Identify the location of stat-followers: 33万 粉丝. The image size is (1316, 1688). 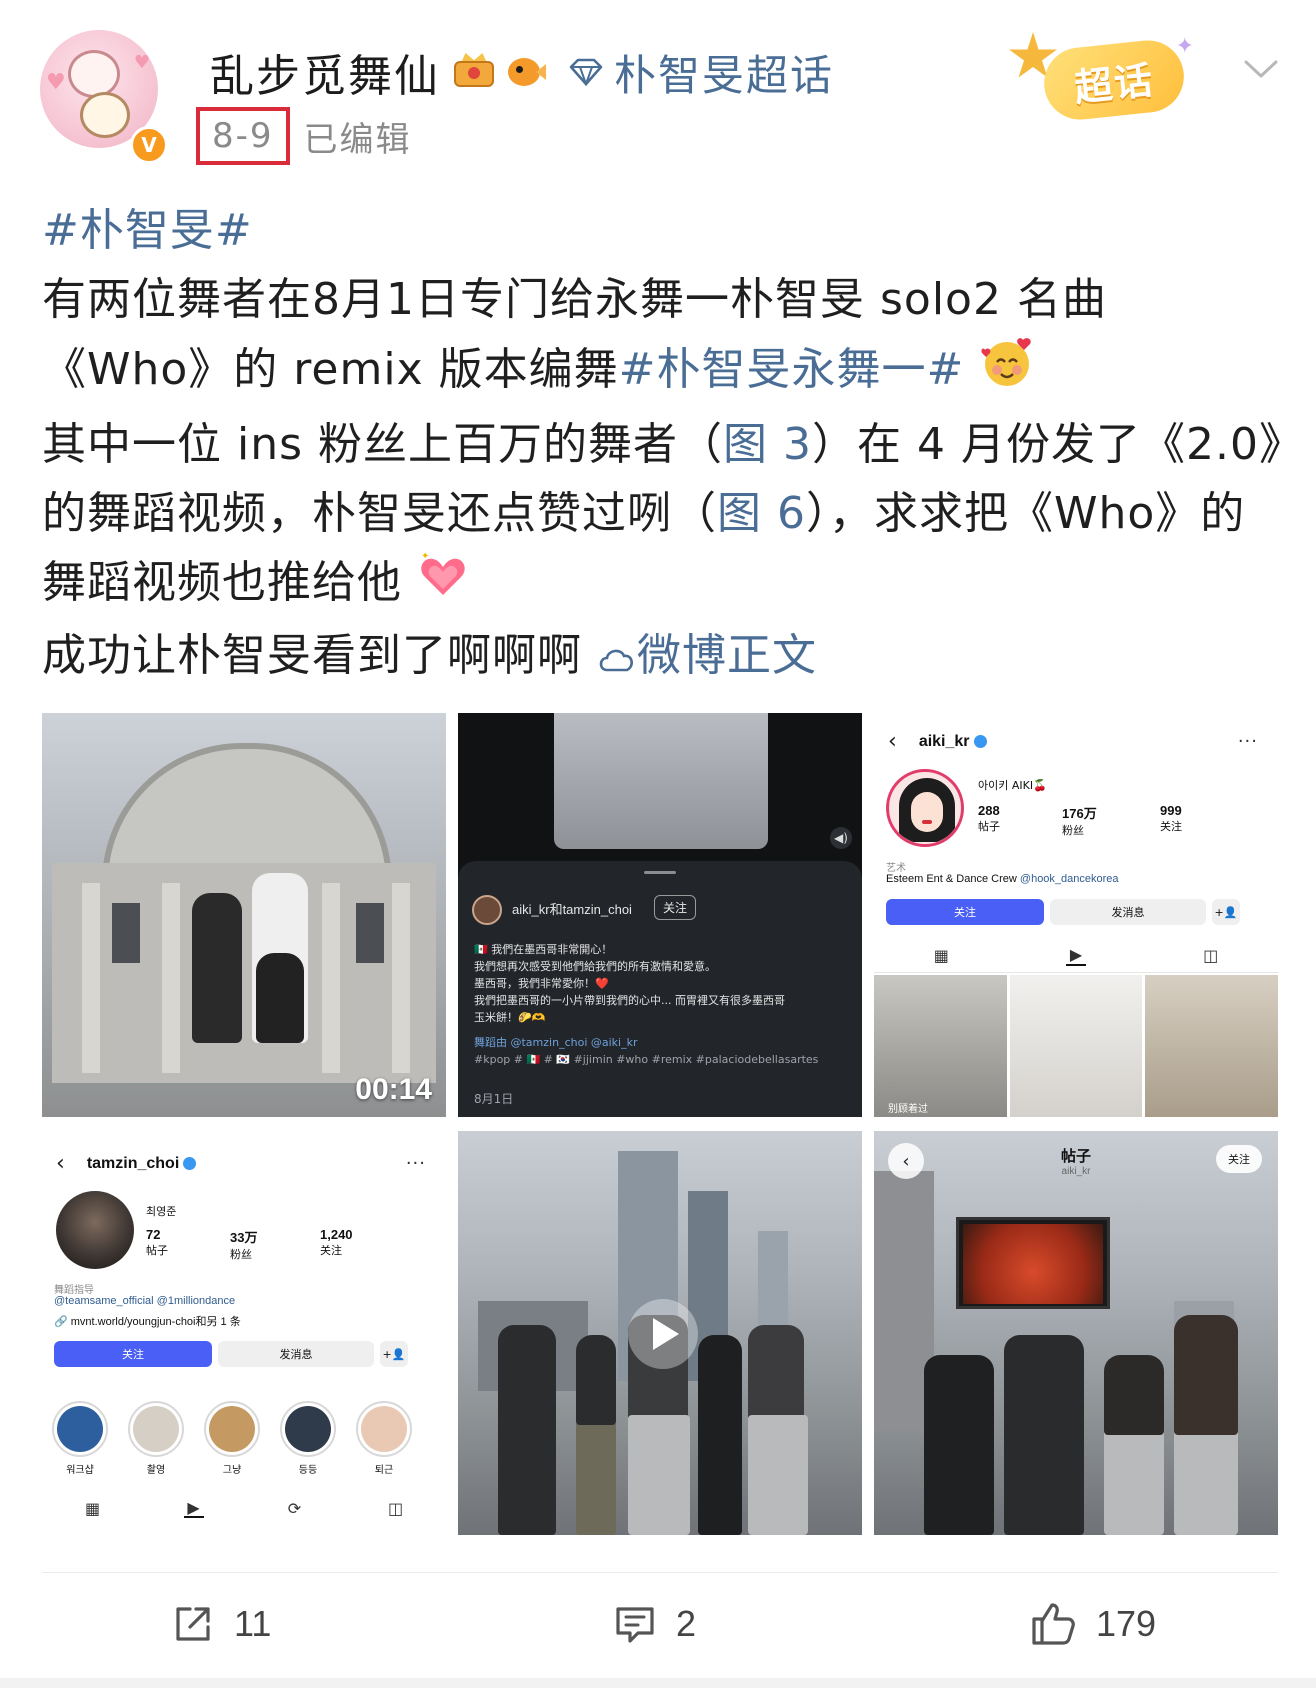
(244, 1245).